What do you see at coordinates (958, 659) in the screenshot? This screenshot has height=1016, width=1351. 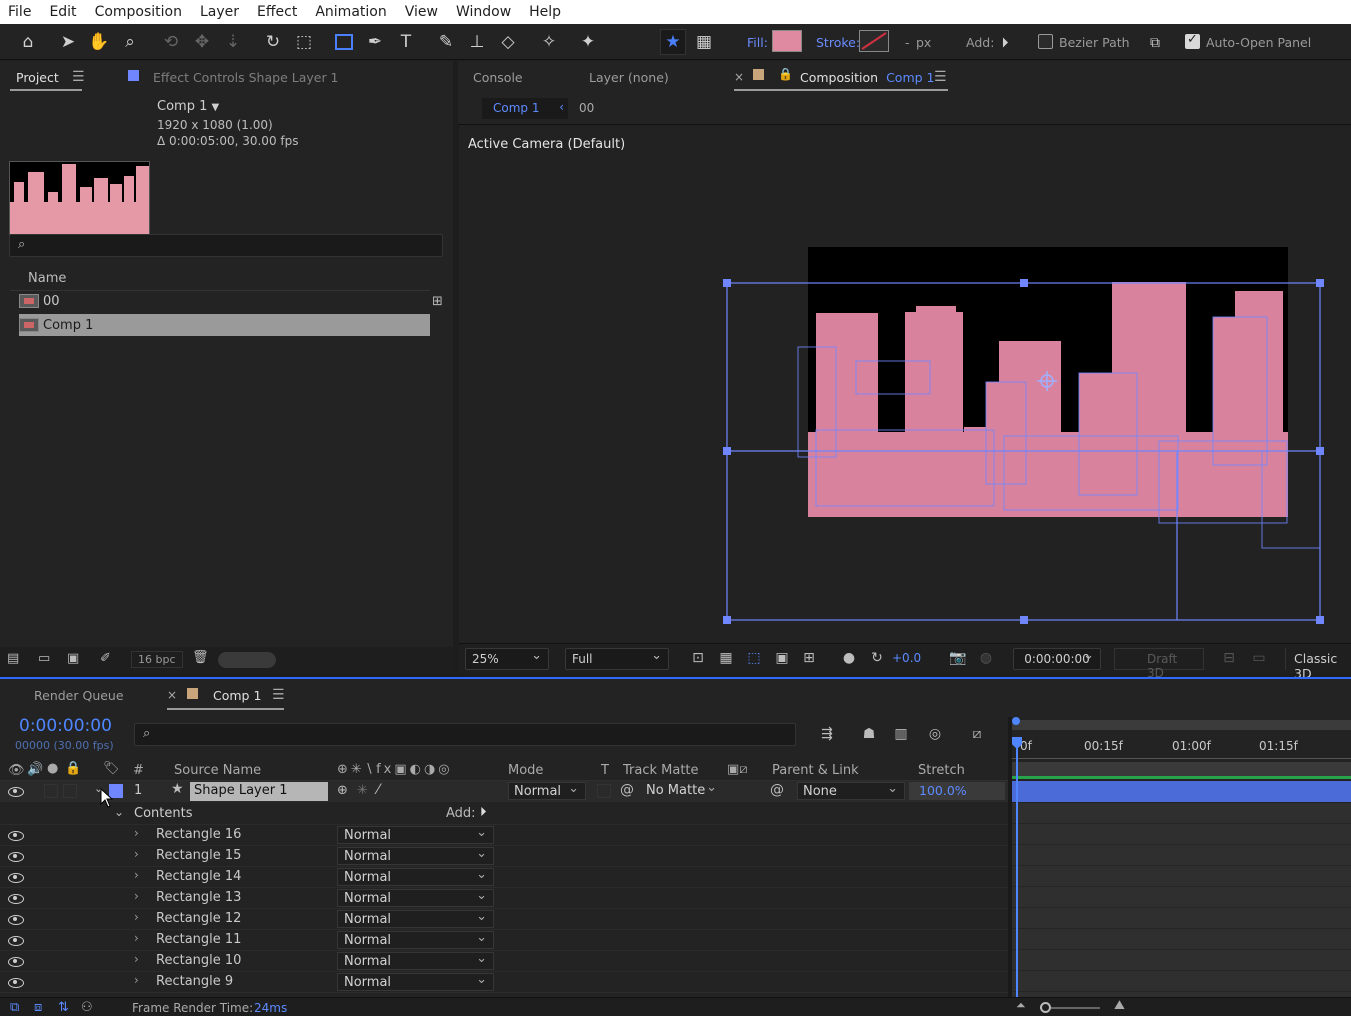 I see `snapshot-camera-icon: 📷` at bounding box center [958, 659].